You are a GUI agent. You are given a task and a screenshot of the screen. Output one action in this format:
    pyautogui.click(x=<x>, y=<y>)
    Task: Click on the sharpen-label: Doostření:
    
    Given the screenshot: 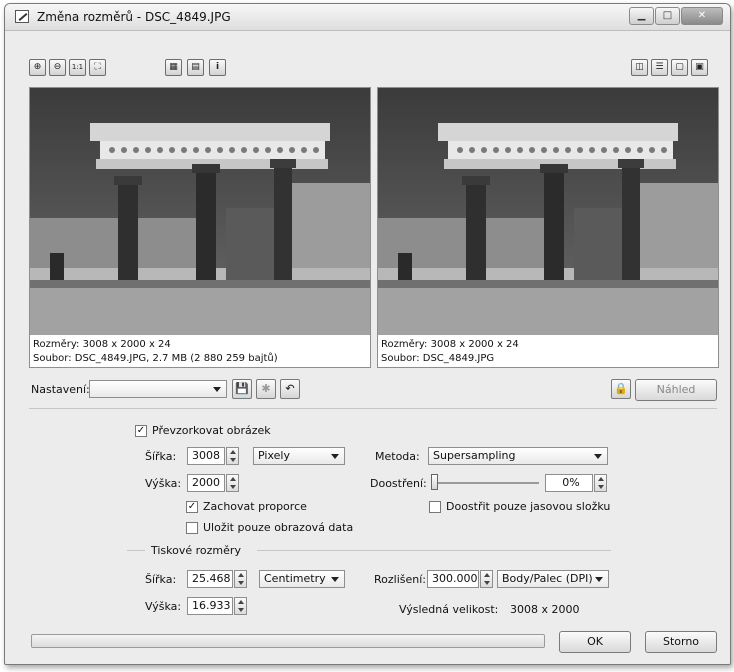 What is the action you would take?
    pyautogui.click(x=398, y=483)
    